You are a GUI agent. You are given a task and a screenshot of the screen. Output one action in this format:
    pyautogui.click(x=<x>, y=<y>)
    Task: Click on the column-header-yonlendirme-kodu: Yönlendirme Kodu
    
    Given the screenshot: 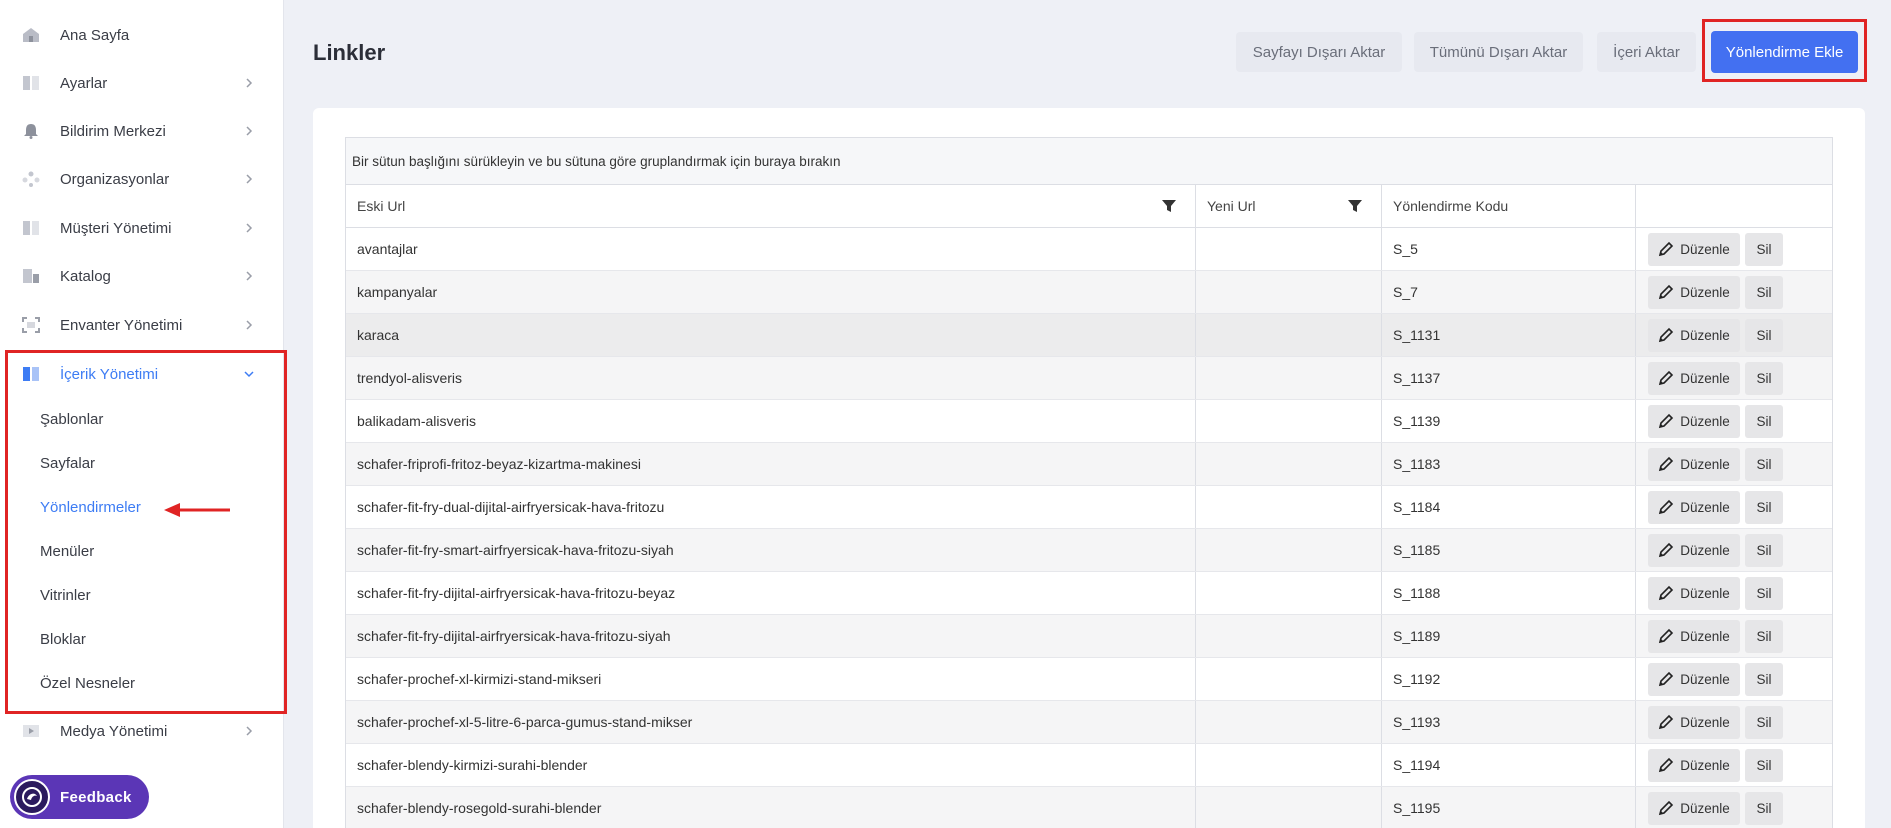 What is the action you would take?
    pyautogui.click(x=1509, y=206)
    